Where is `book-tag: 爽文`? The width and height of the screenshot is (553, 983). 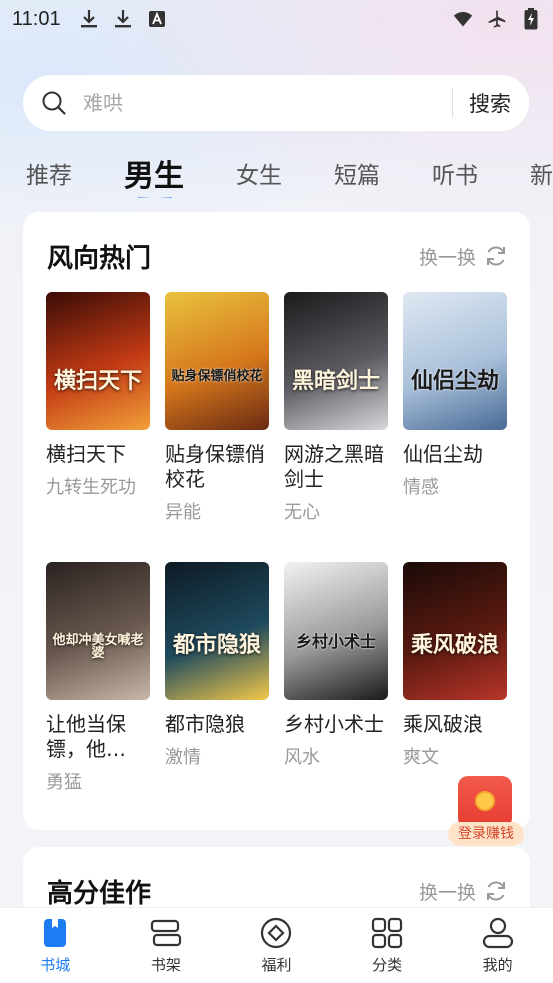
book-tag: 爽文 is located at coordinates (421, 757).